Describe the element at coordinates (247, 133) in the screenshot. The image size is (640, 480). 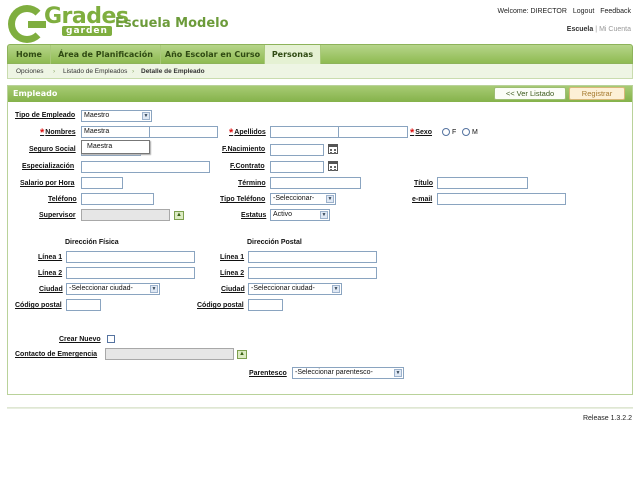
I see `apellidos-label: *Apellidos` at that location.